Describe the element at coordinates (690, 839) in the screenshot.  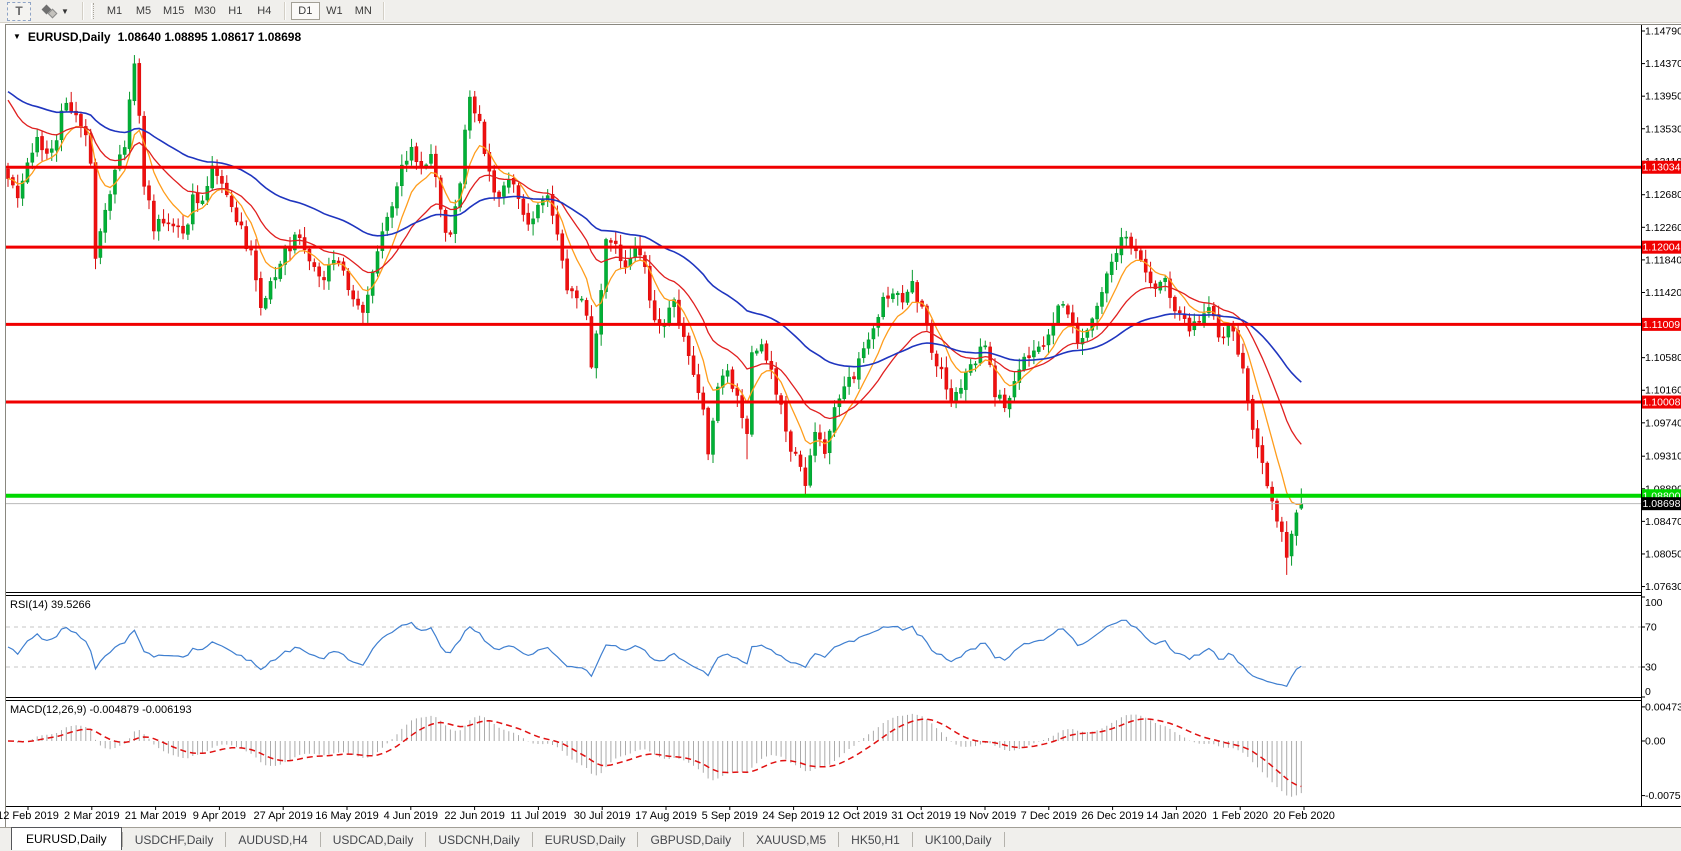
I see `chart-tab-gbpusd-daily: GBPUSD,Daily` at that location.